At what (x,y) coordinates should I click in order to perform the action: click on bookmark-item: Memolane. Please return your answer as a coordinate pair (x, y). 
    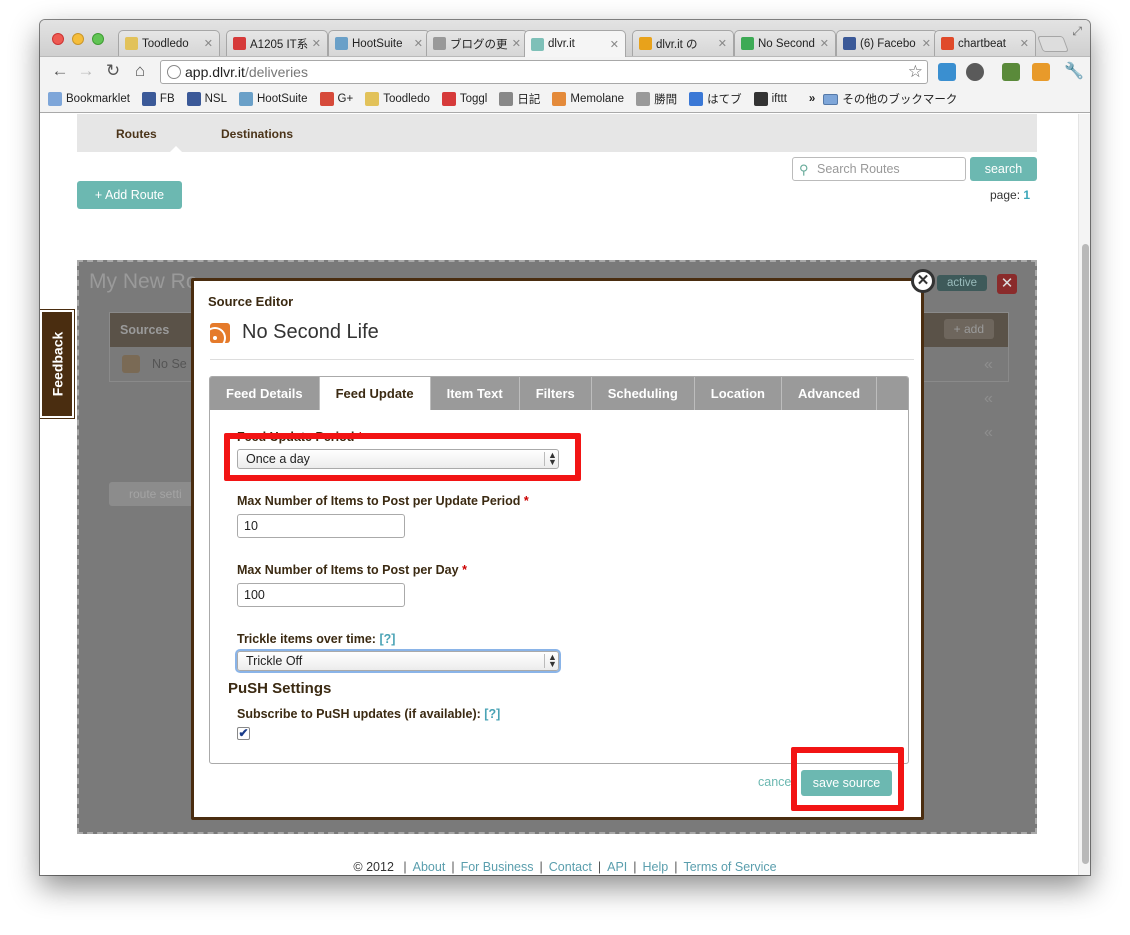
    Looking at the image, I should click on (588, 99).